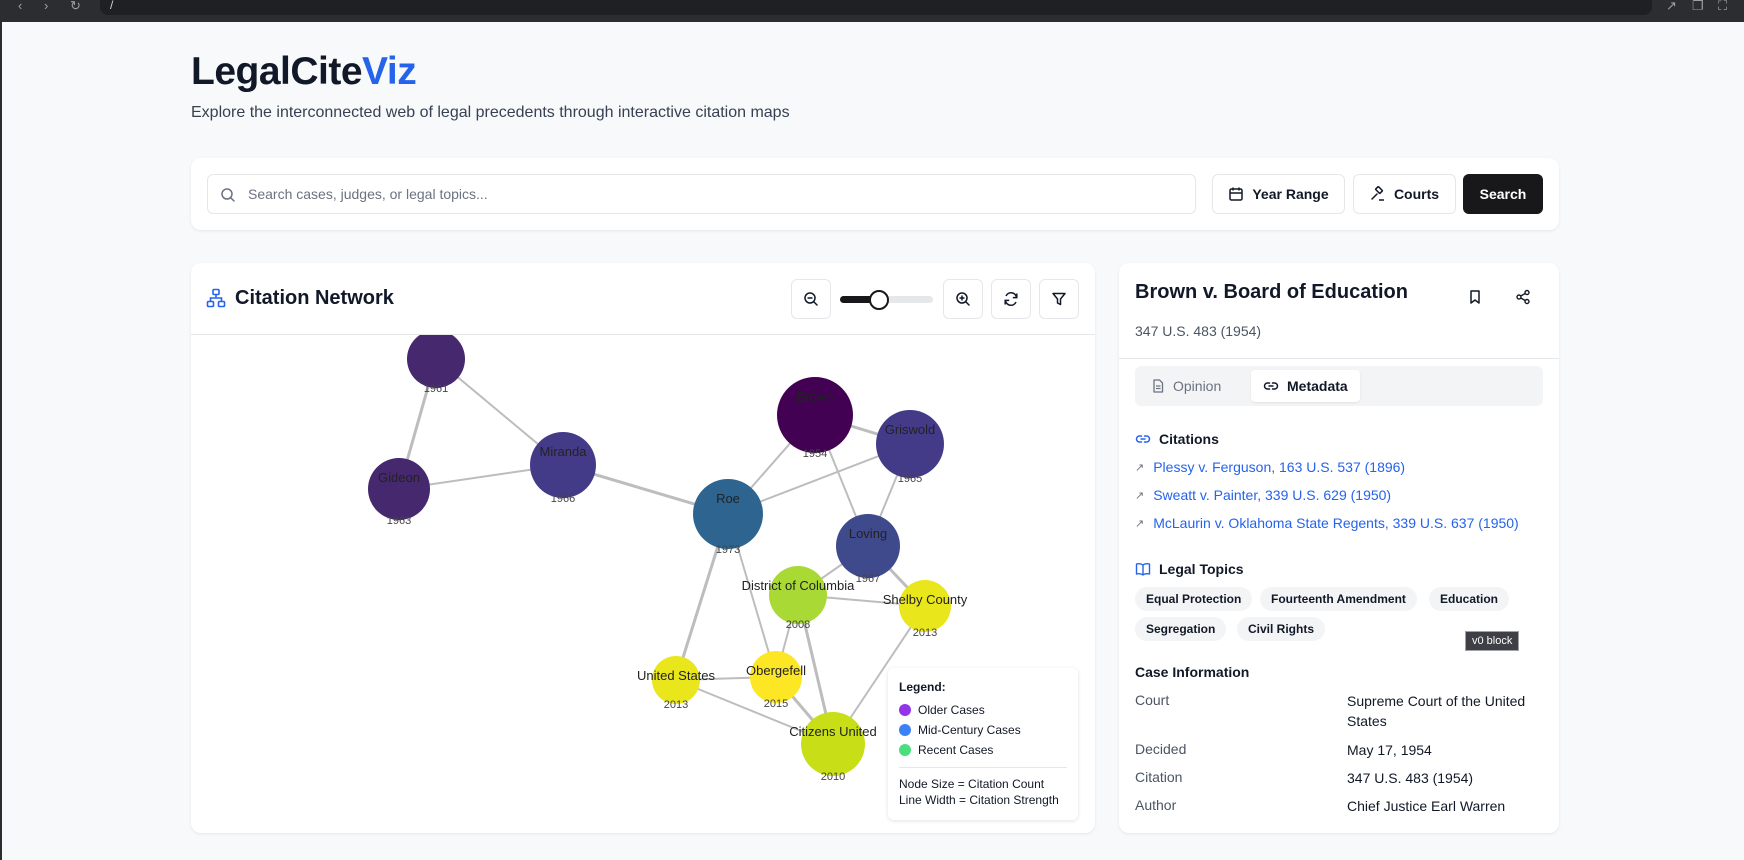  Describe the element at coordinates (1698, 7) in the screenshot. I see `copy-icon: ❐` at that location.